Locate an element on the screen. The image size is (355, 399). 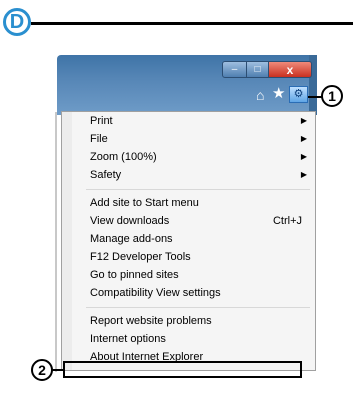
step-d-divider is located at coordinates (192, 23).